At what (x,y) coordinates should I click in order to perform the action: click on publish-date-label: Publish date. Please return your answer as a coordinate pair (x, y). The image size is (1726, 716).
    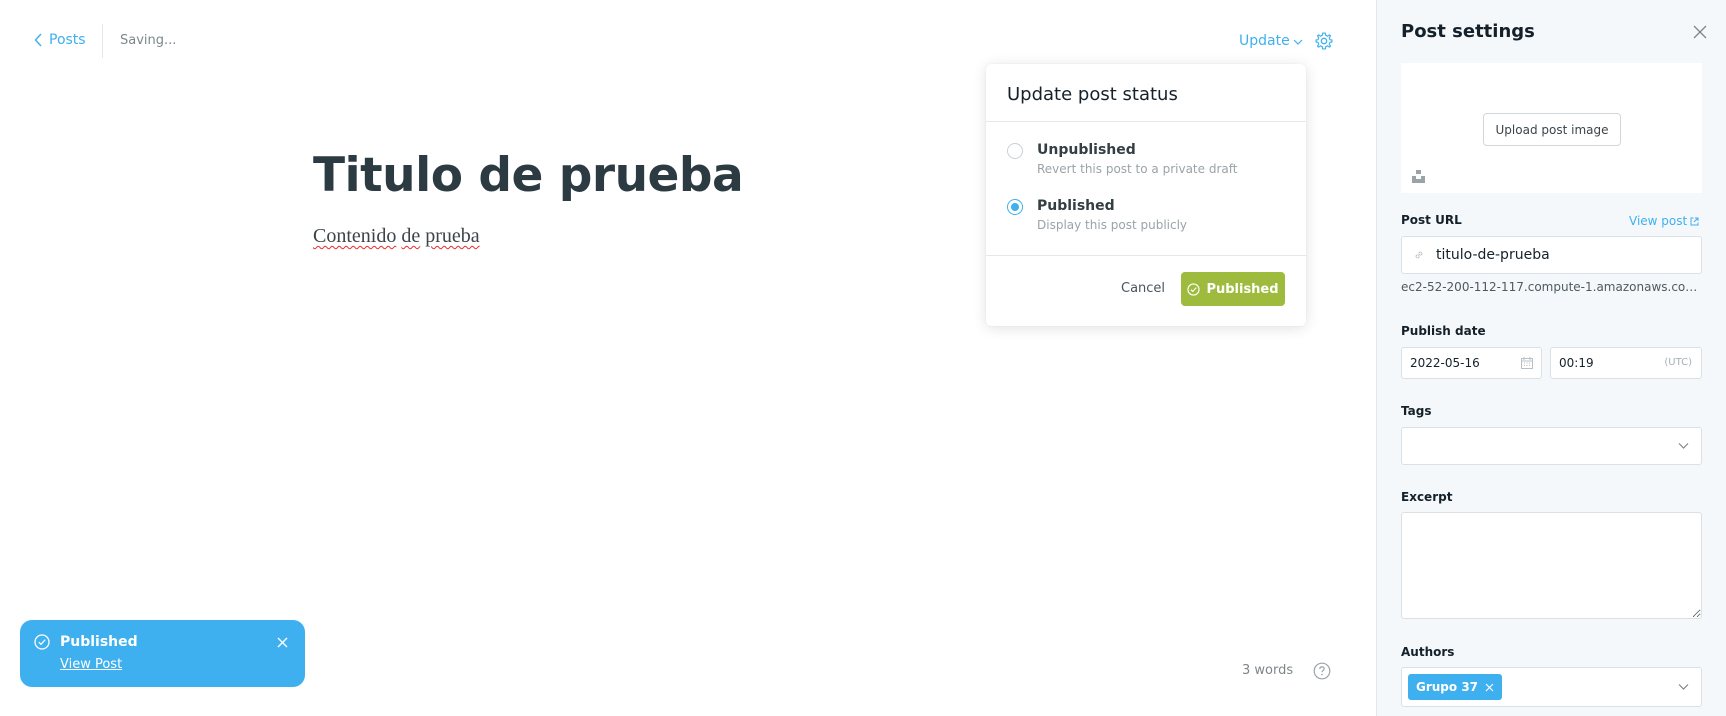
    Looking at the image, I should click on (1443, 331).